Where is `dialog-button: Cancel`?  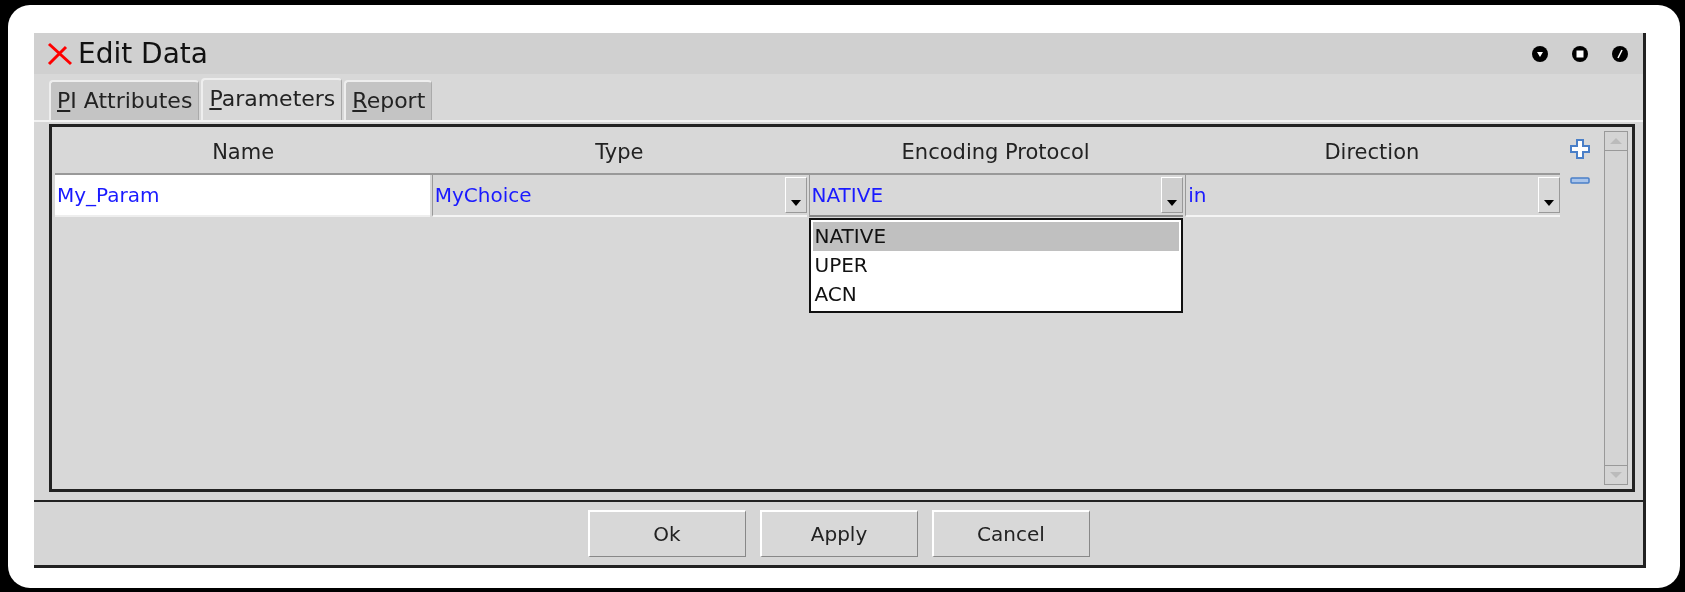
dialog-button: Cancel is located at coordinates (1010, 533).